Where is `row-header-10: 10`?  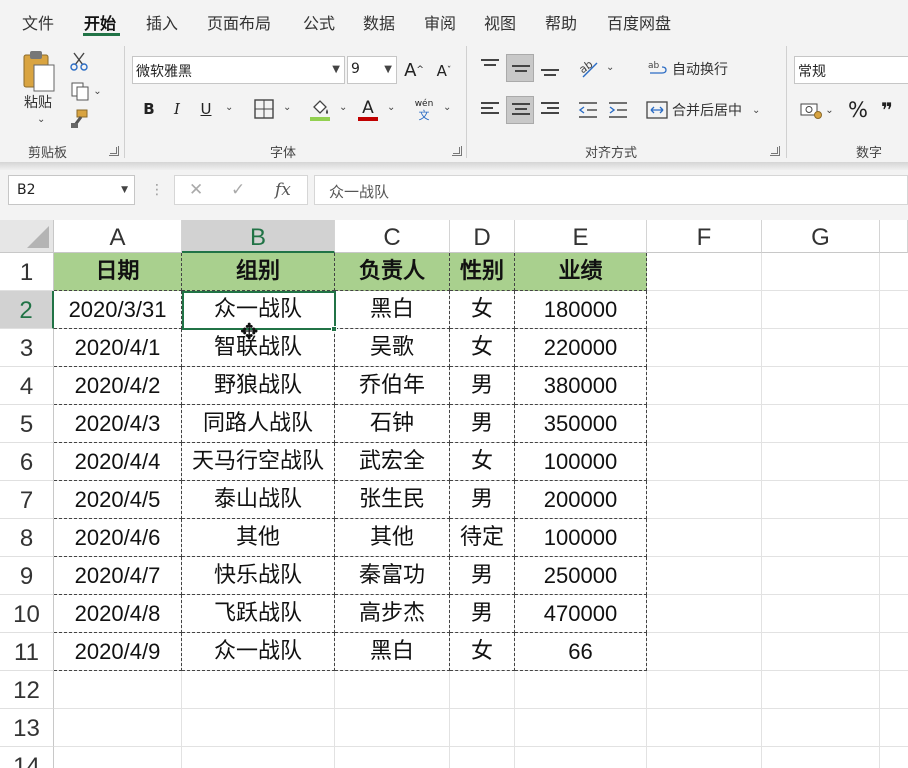 row-header-10: 10 is located at coordinates (27, 614).